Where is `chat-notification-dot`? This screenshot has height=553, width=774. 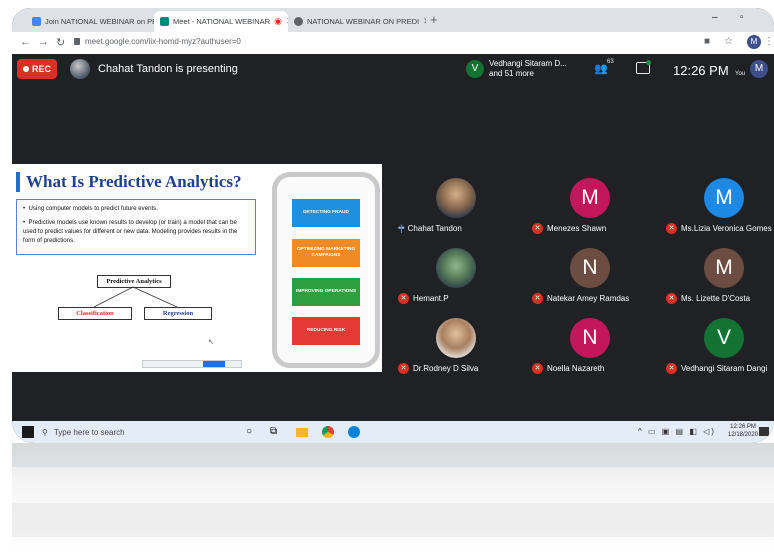
chat-notification-dot is located at coordinates (648, 62).